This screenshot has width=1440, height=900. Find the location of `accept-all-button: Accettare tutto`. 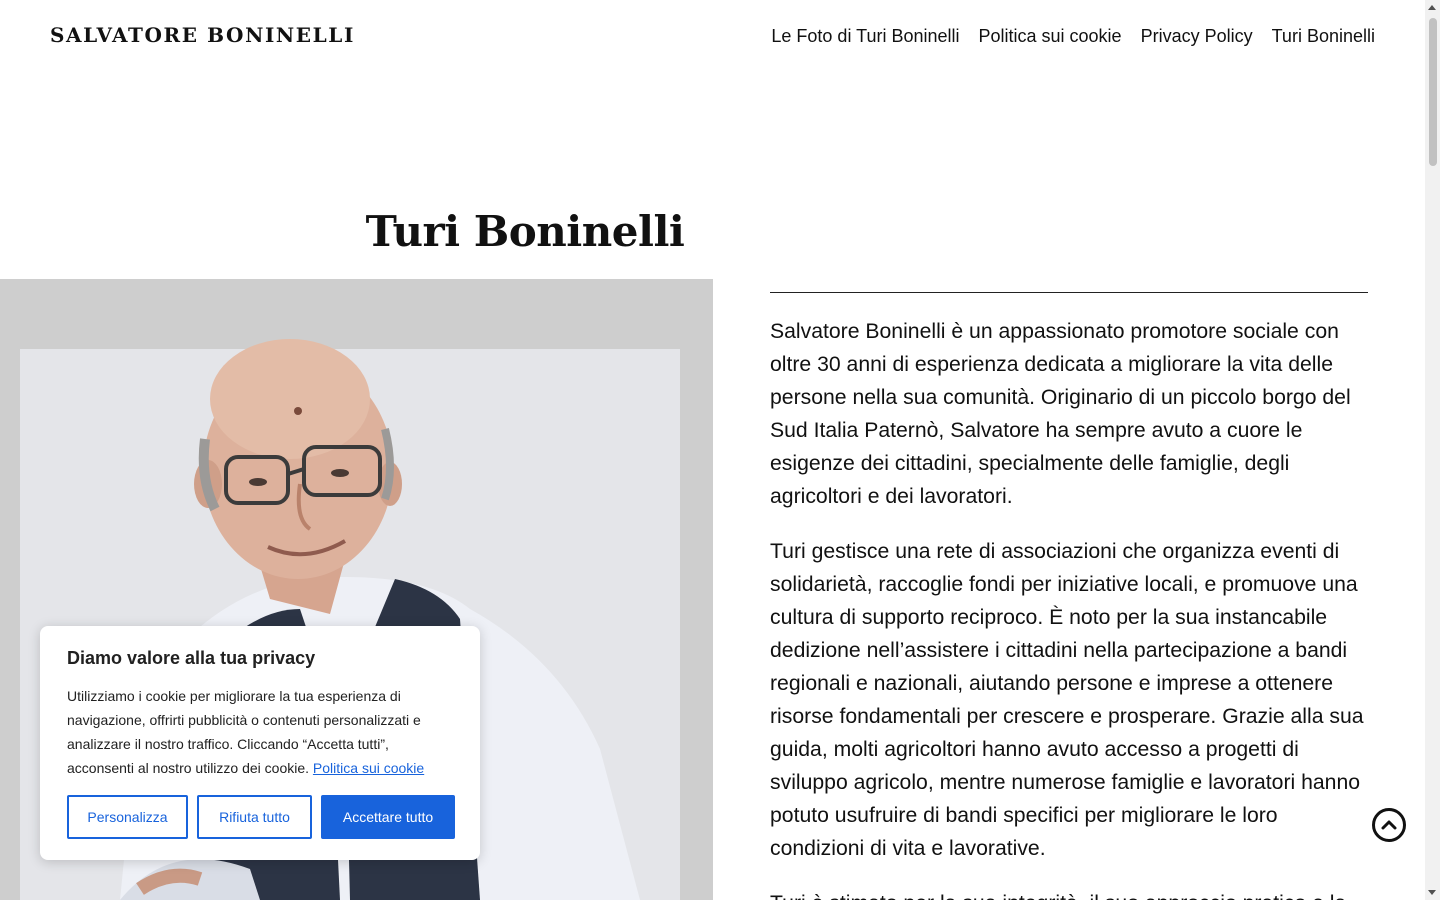

accept-all-button: Accettare tutto is located at coordinates (388, 817).